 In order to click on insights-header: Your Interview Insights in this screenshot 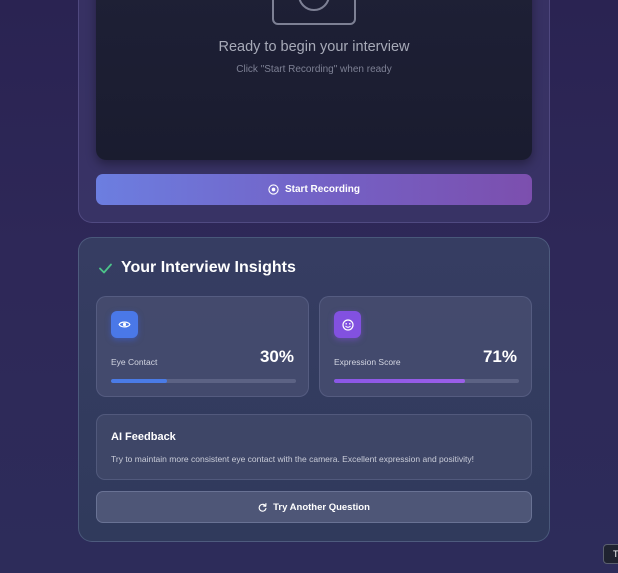, I will do `click(197, 268)`.